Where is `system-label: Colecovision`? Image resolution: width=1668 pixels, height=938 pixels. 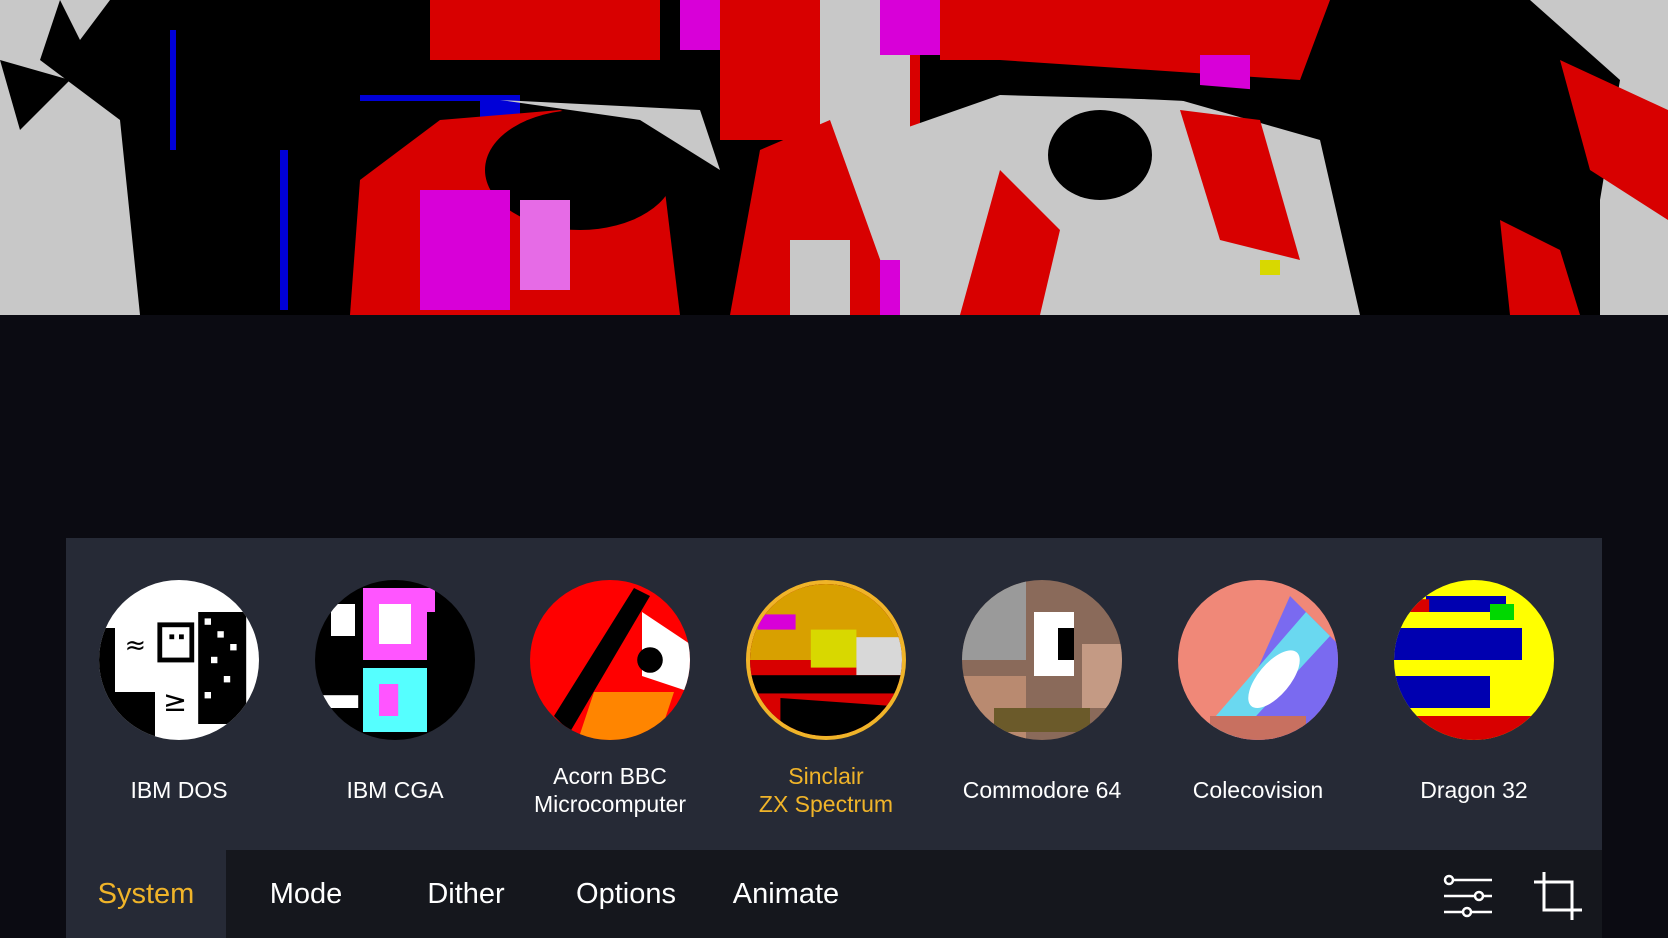 system-label: Colecovision is located at coordinates (1258, 790).